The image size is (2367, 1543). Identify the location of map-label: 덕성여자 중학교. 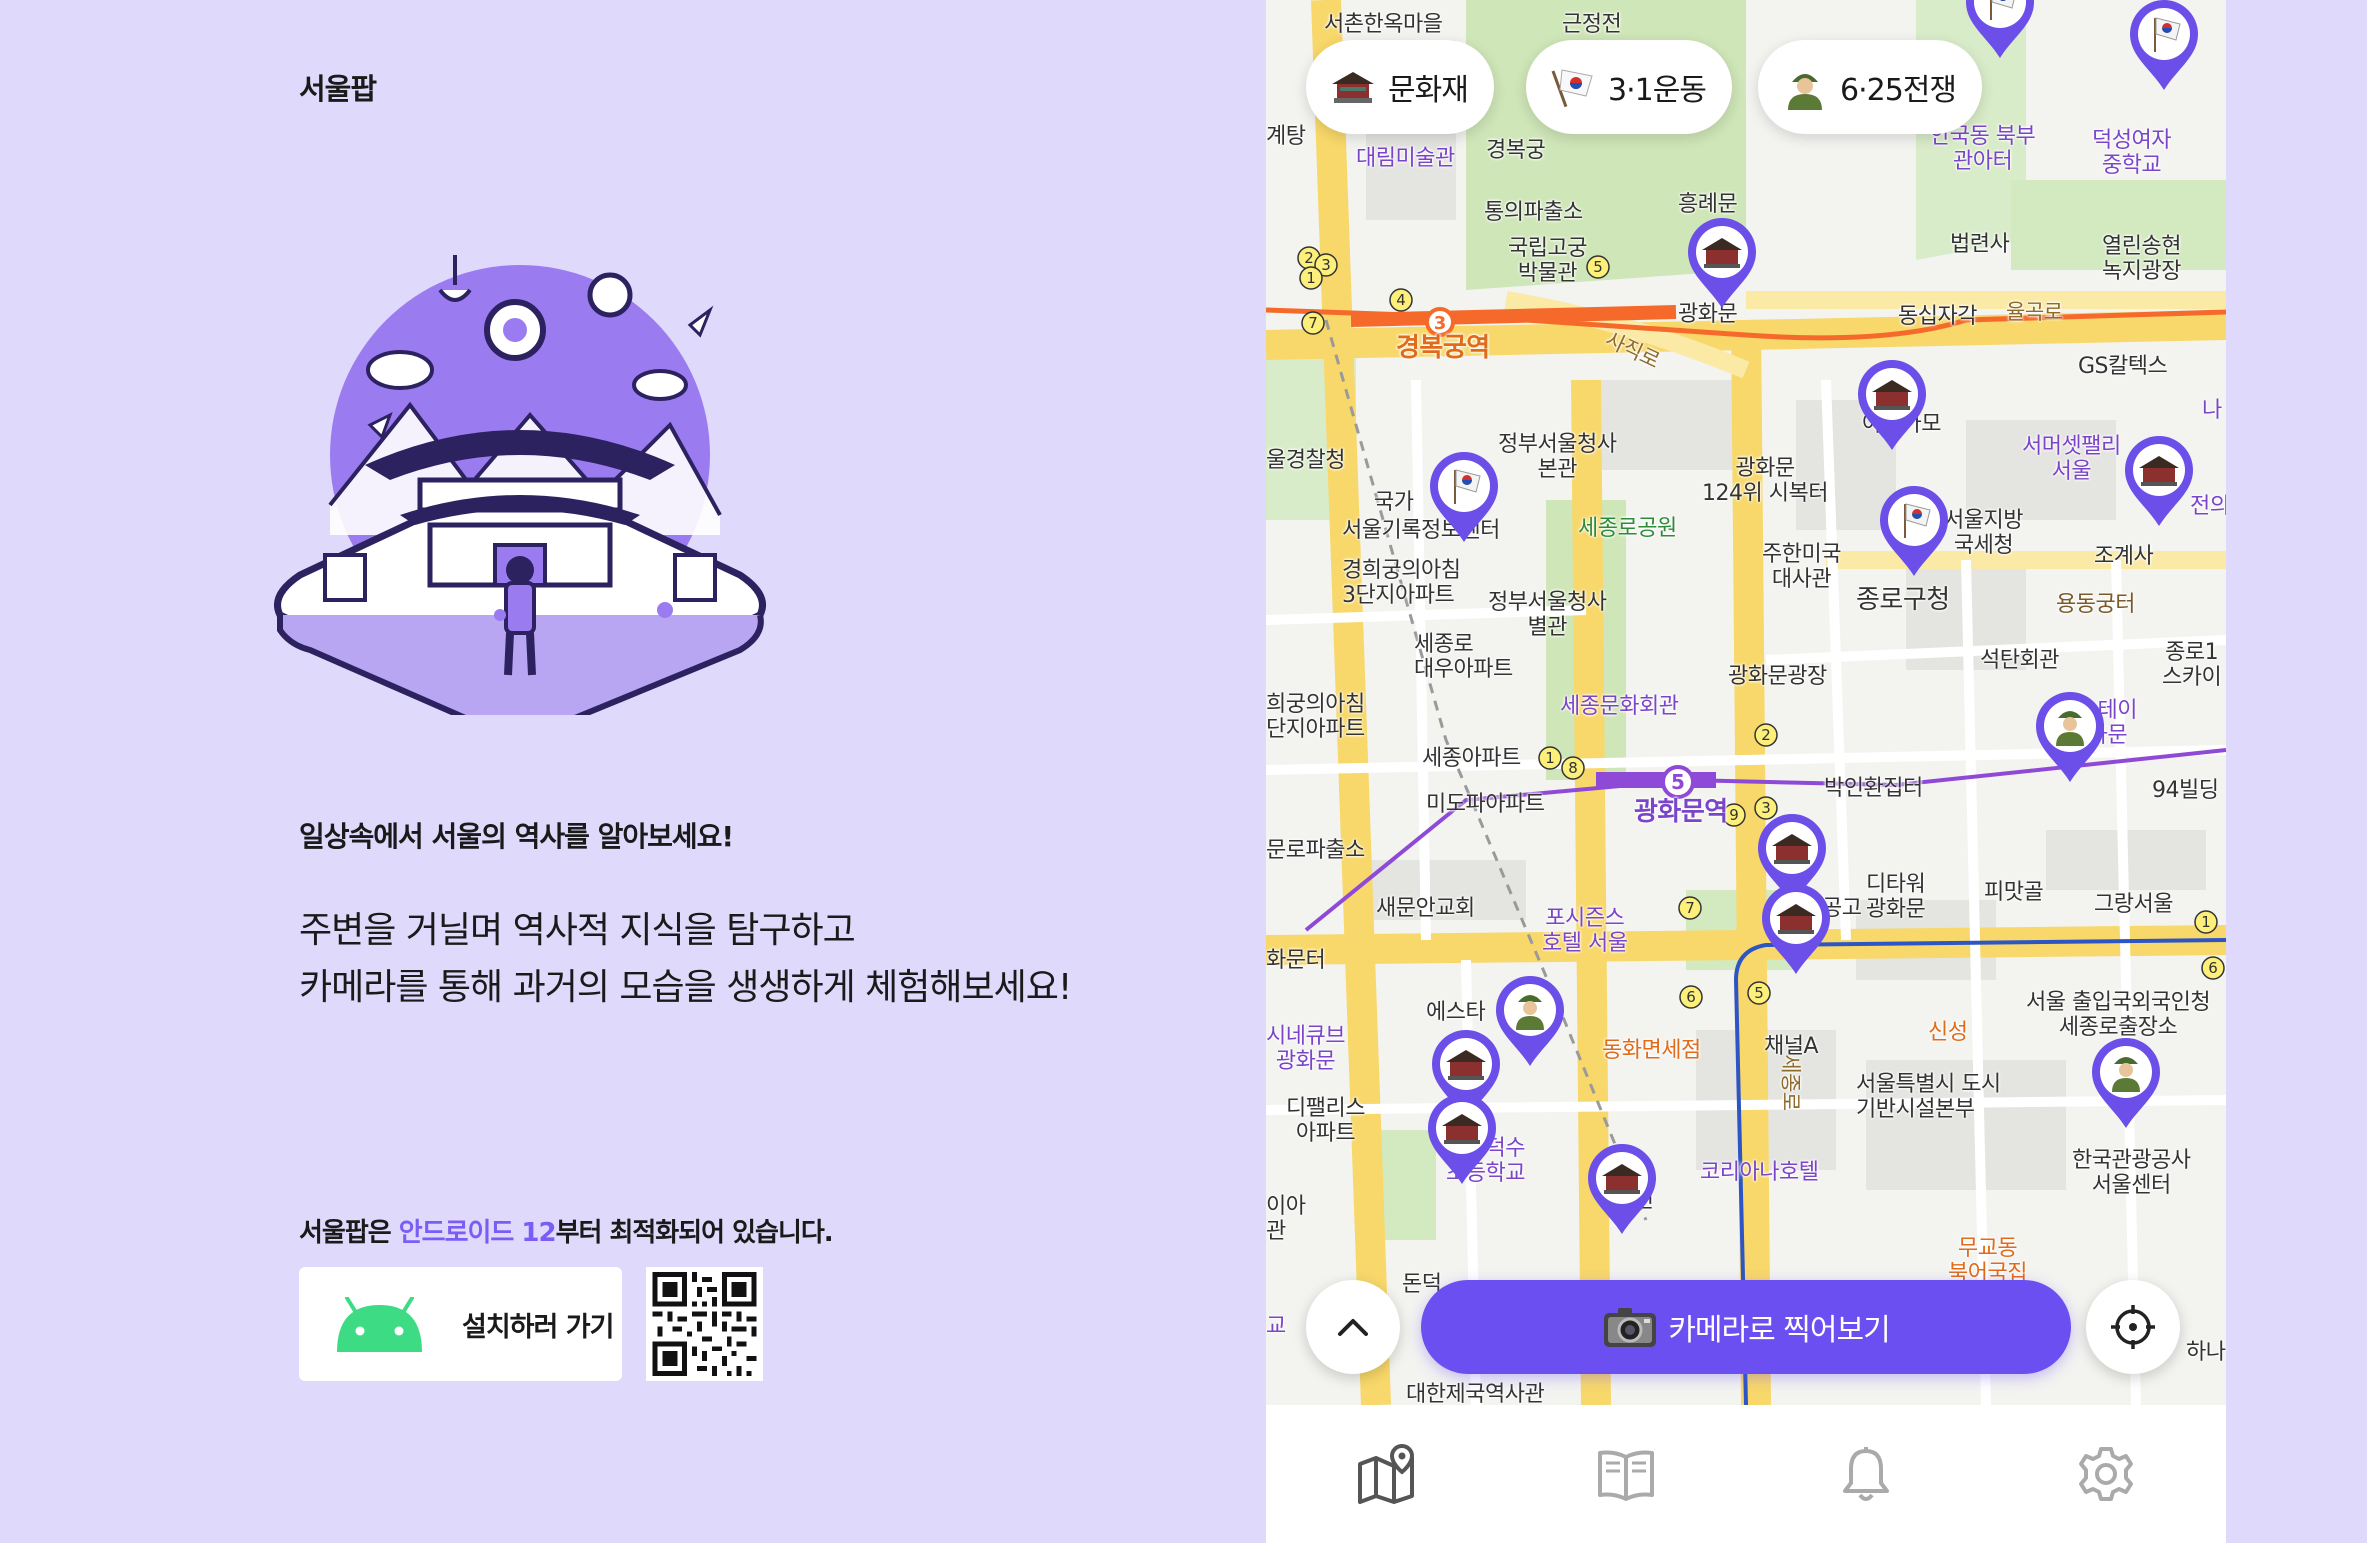
(2131, 153).